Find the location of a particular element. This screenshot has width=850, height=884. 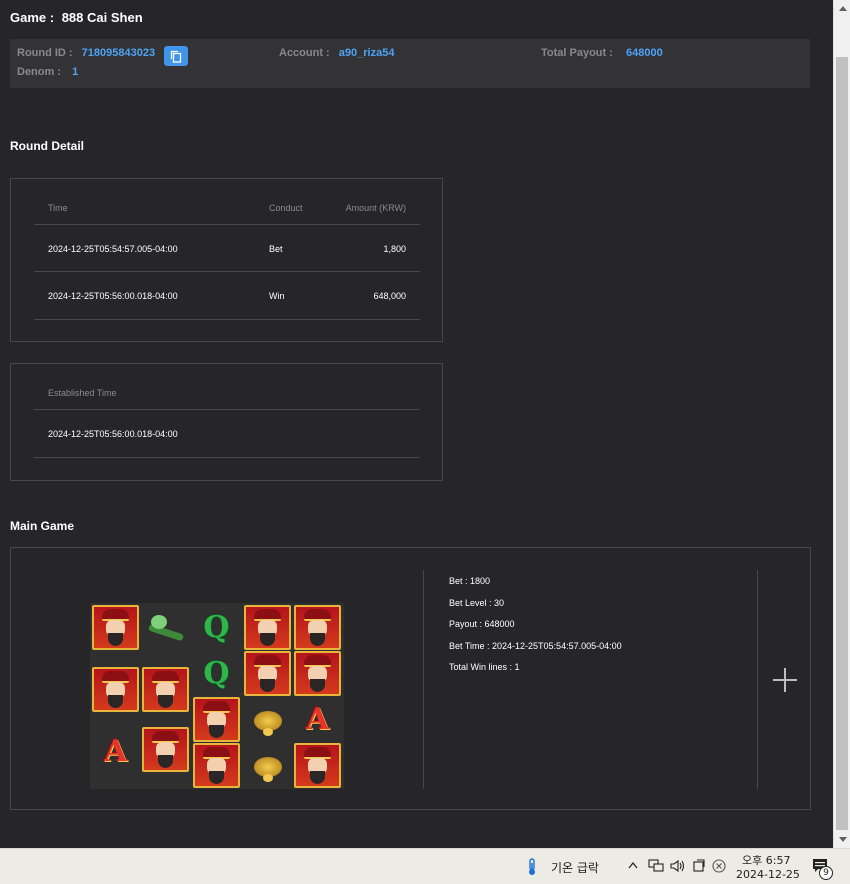

expand-plus-icon is located at coordinates (785, 680).